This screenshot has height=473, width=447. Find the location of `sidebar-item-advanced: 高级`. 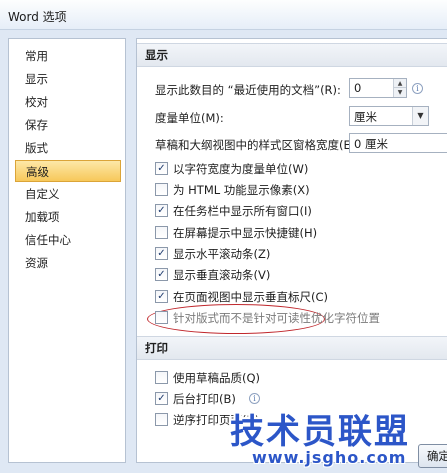

sidebar-item-advanced: 高级 is located at coordinates (68, 171).